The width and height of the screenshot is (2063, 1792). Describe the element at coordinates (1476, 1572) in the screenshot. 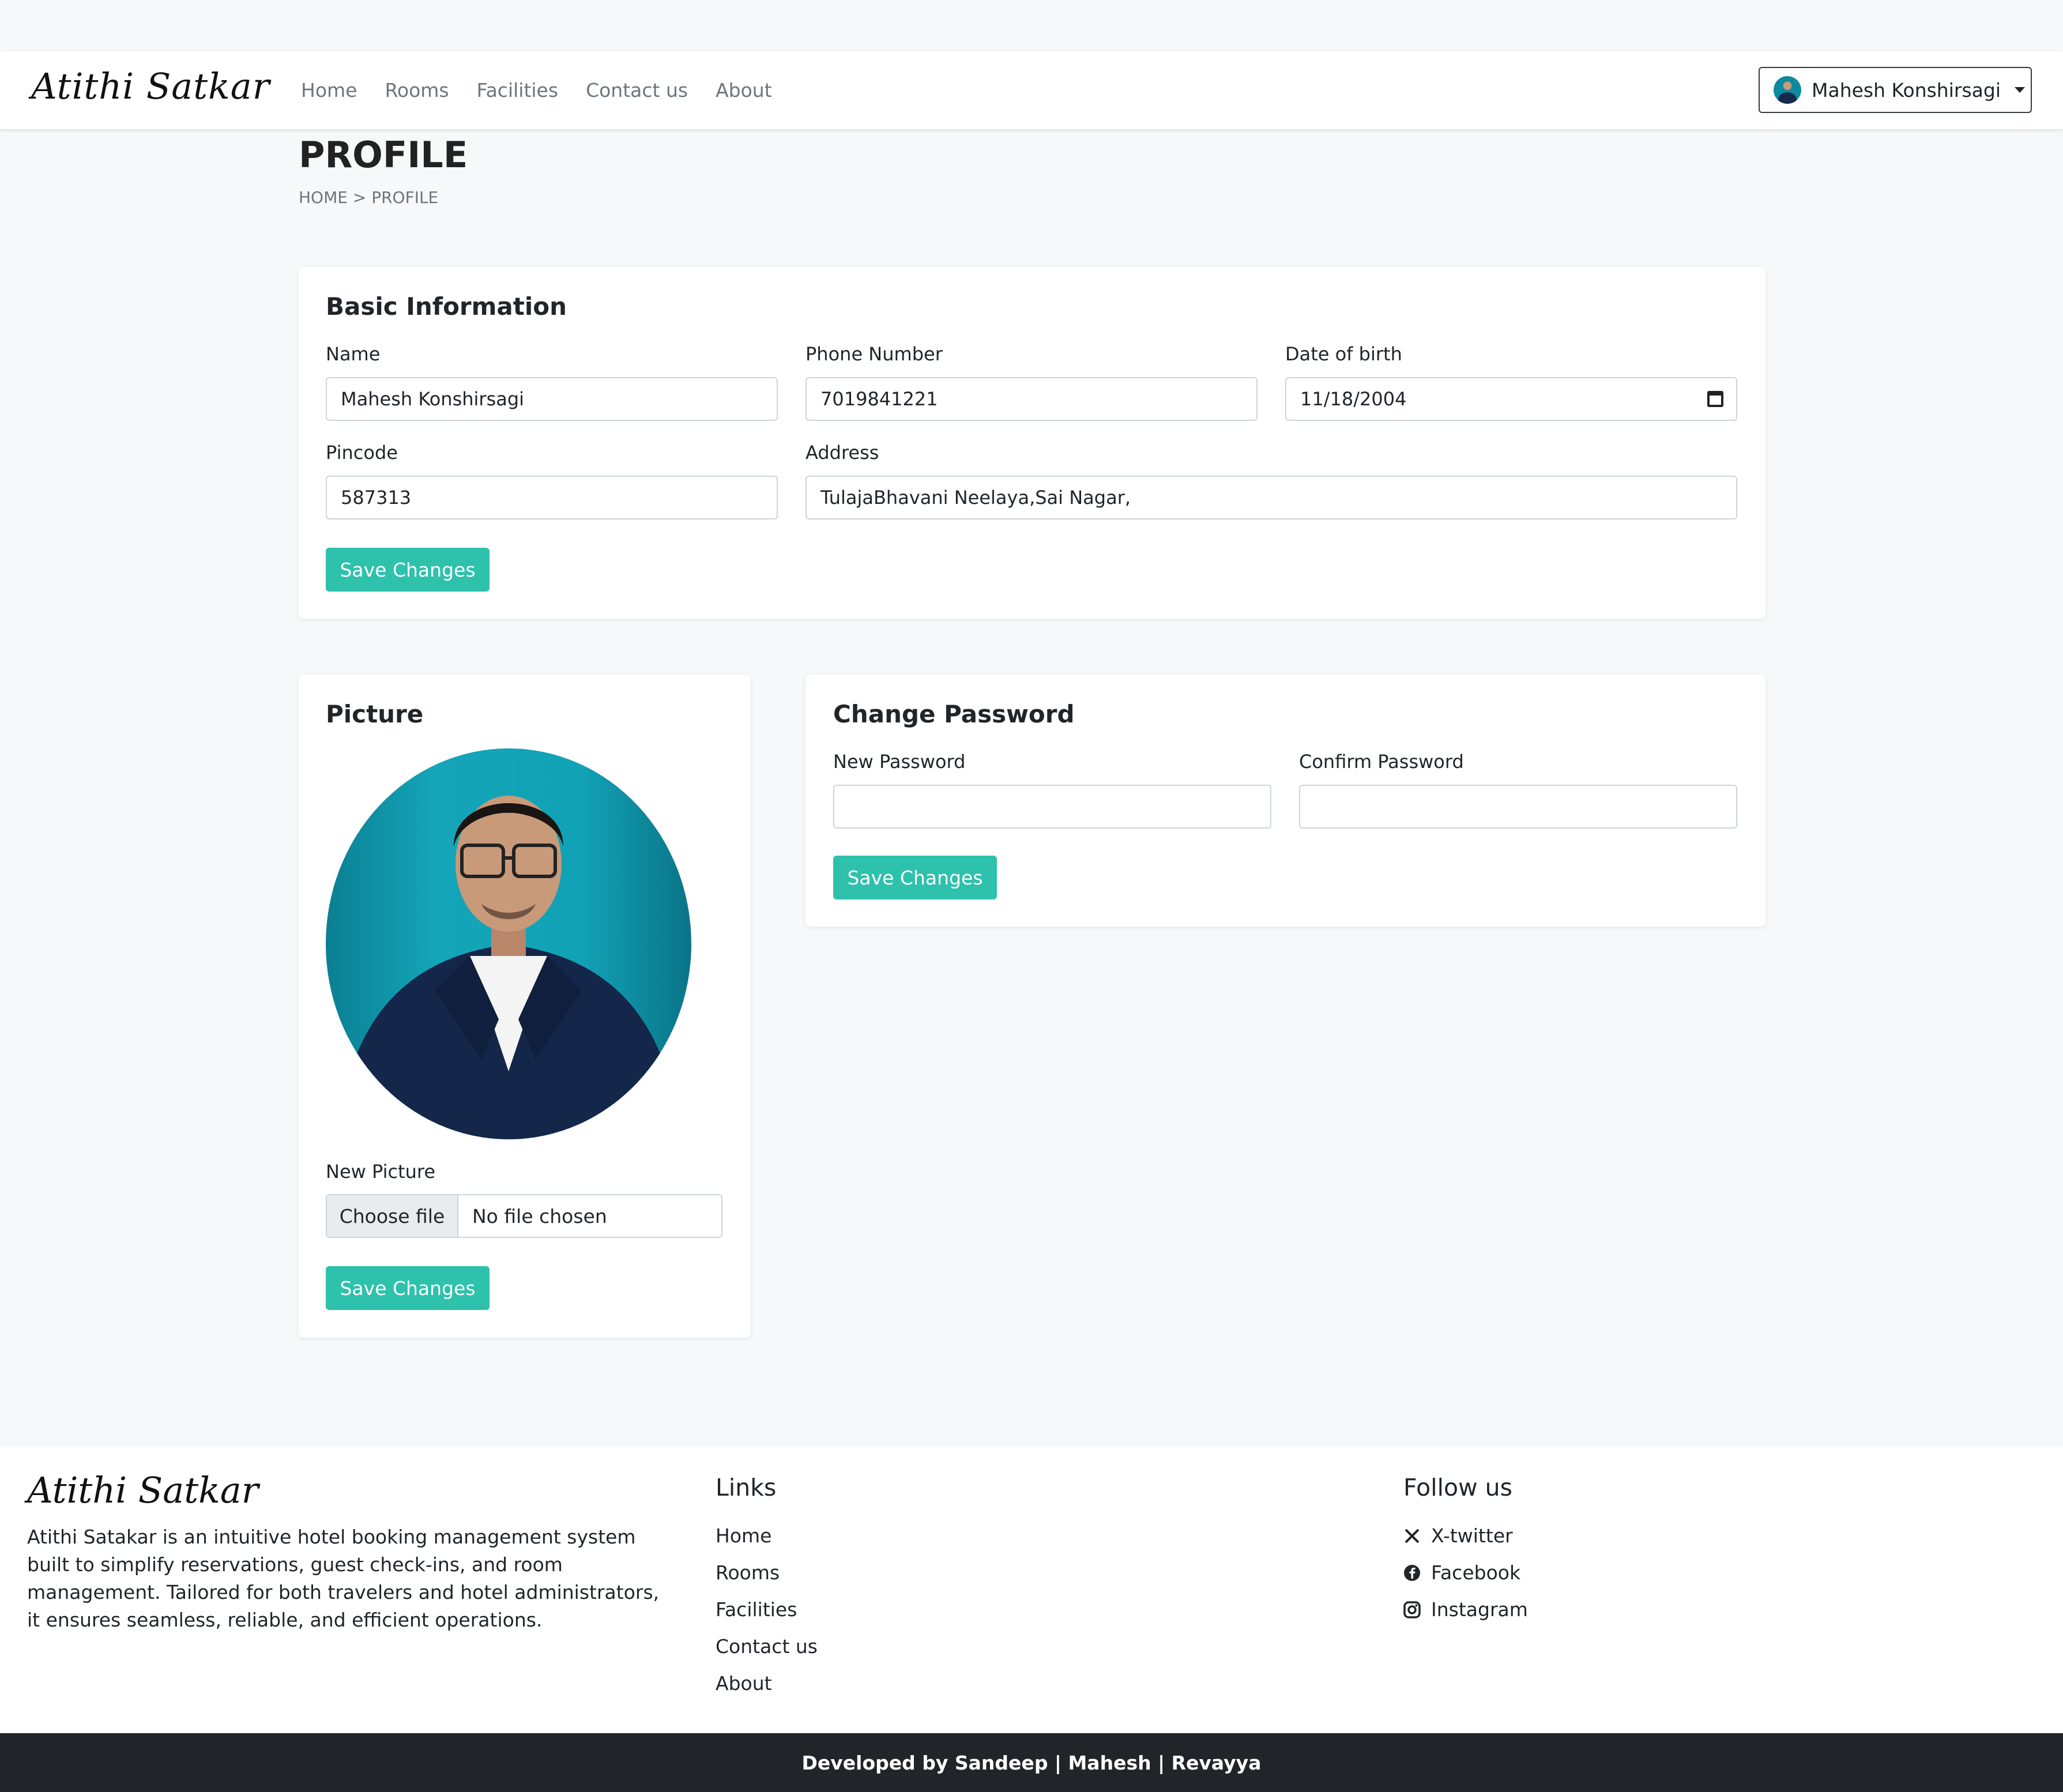

I see `social-facebook-label: Facebook` at that location.